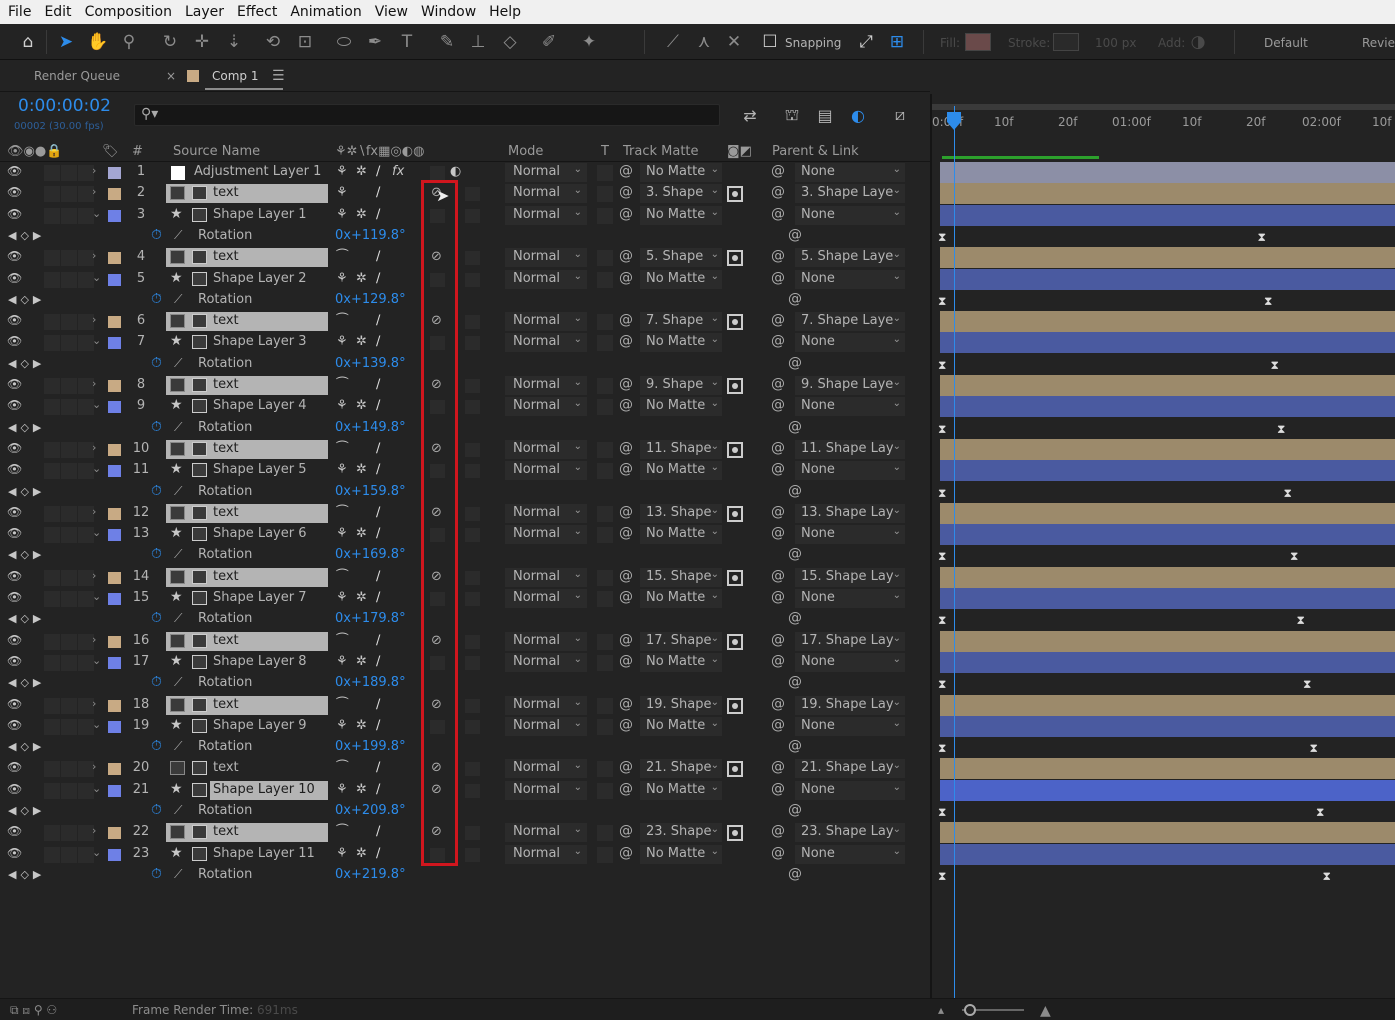 Image resolution: width=1395 pixels, height=1020 pixels. What do you see at coordinates (370, 554) in the screenshot?
I see `rotation-value: 0x+169.8°` at bounding box center [370, 554].